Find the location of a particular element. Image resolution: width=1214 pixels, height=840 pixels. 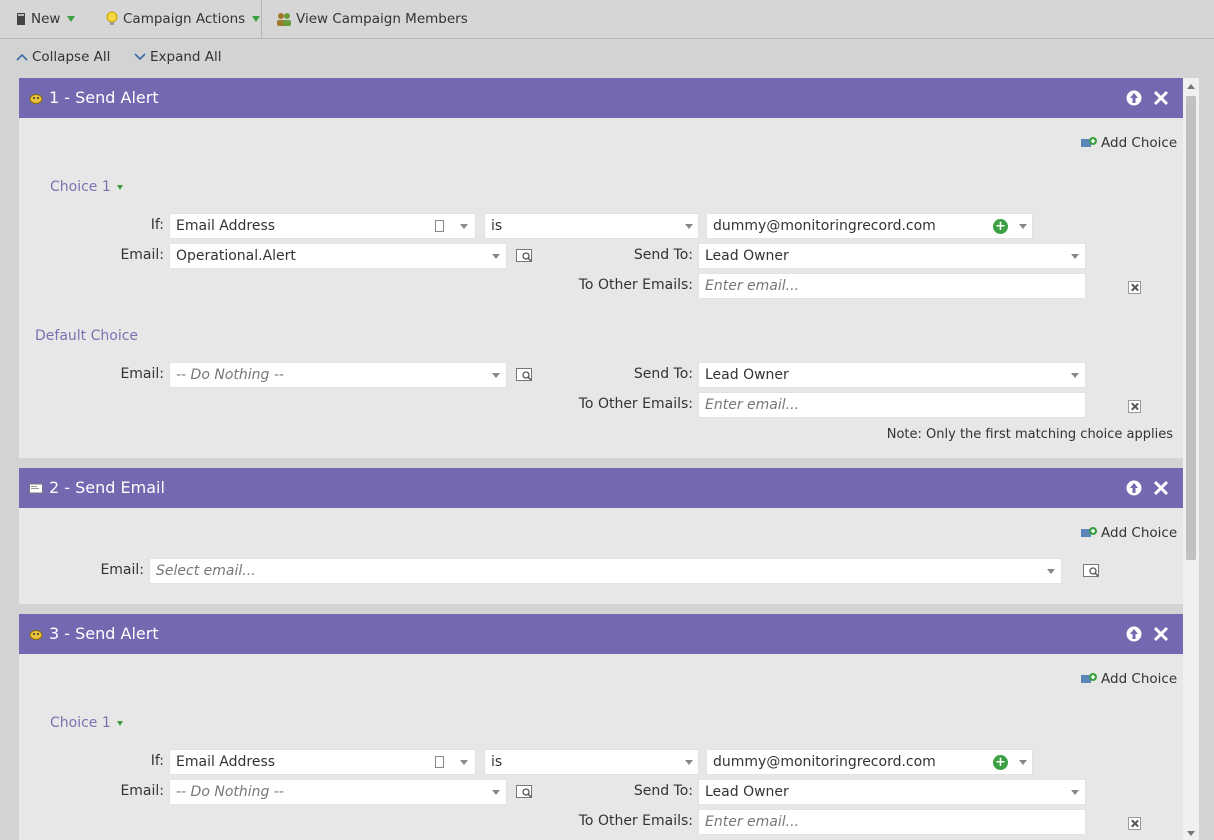

collapse-all-button: Collapse All is located at coordinates (63, 57).